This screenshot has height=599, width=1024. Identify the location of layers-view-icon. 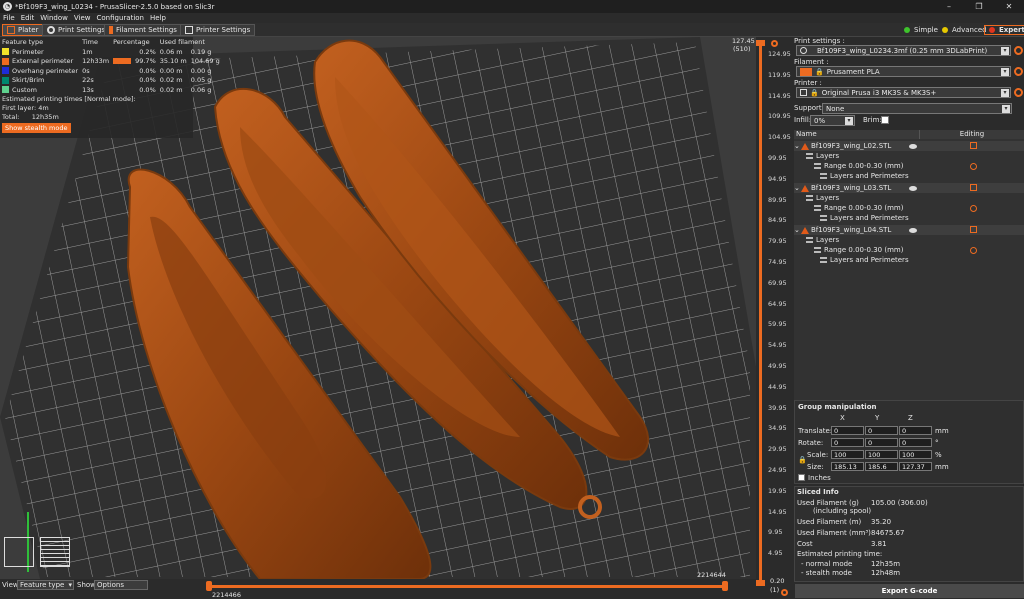
(55, 552).